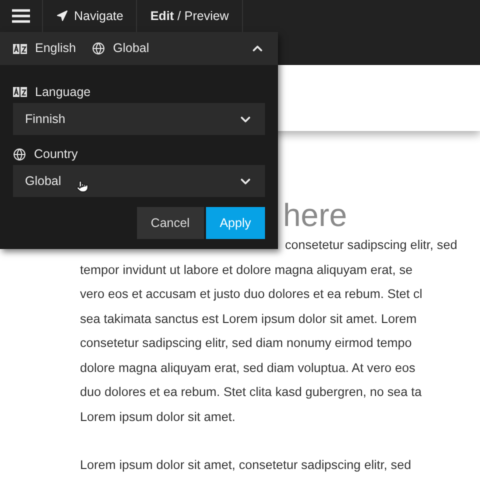 This screenshot has height=480, width=480. I want to click on body-text-line: consetetur sadipscing elitr, sed, so click(371, 245).